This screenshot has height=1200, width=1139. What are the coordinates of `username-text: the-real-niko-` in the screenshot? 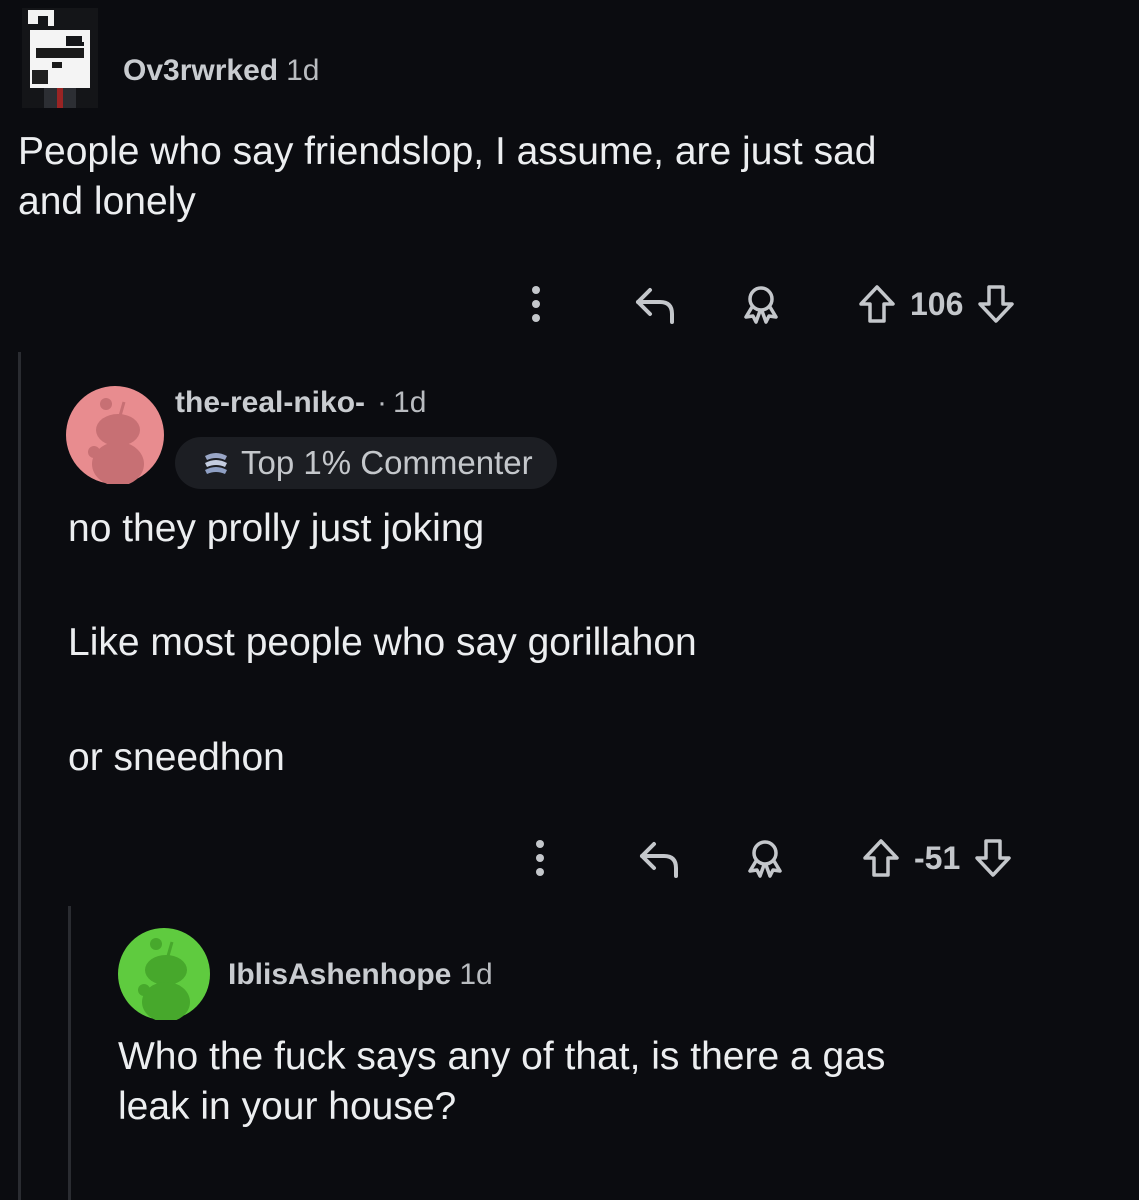 It's located at (270, 402).